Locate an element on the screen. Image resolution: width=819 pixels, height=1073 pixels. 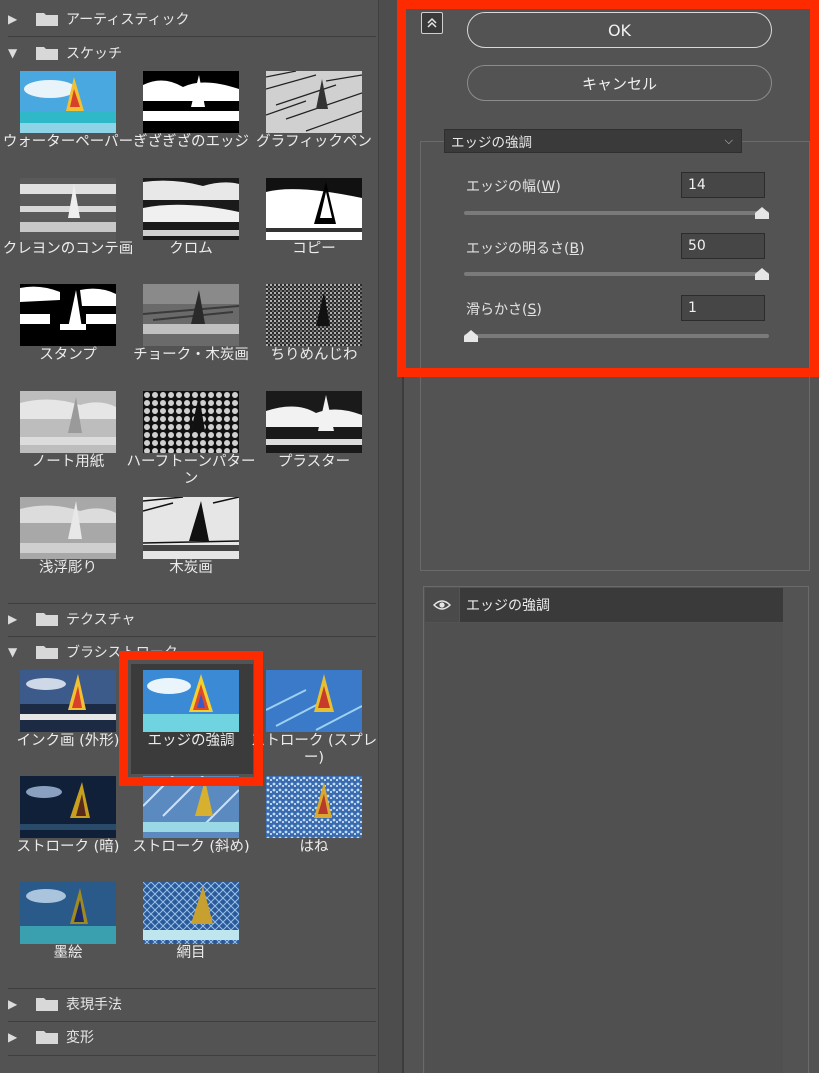
filter-label: ストローク (斜め) is located at coordinates (191, 847).